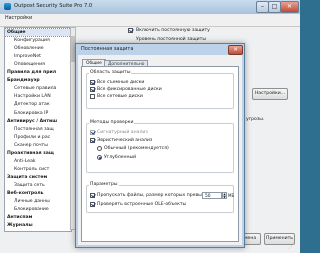 This screenshot has width=320, height=253. I want to click on tree-item: Брандмауэр, so click(38, 80).